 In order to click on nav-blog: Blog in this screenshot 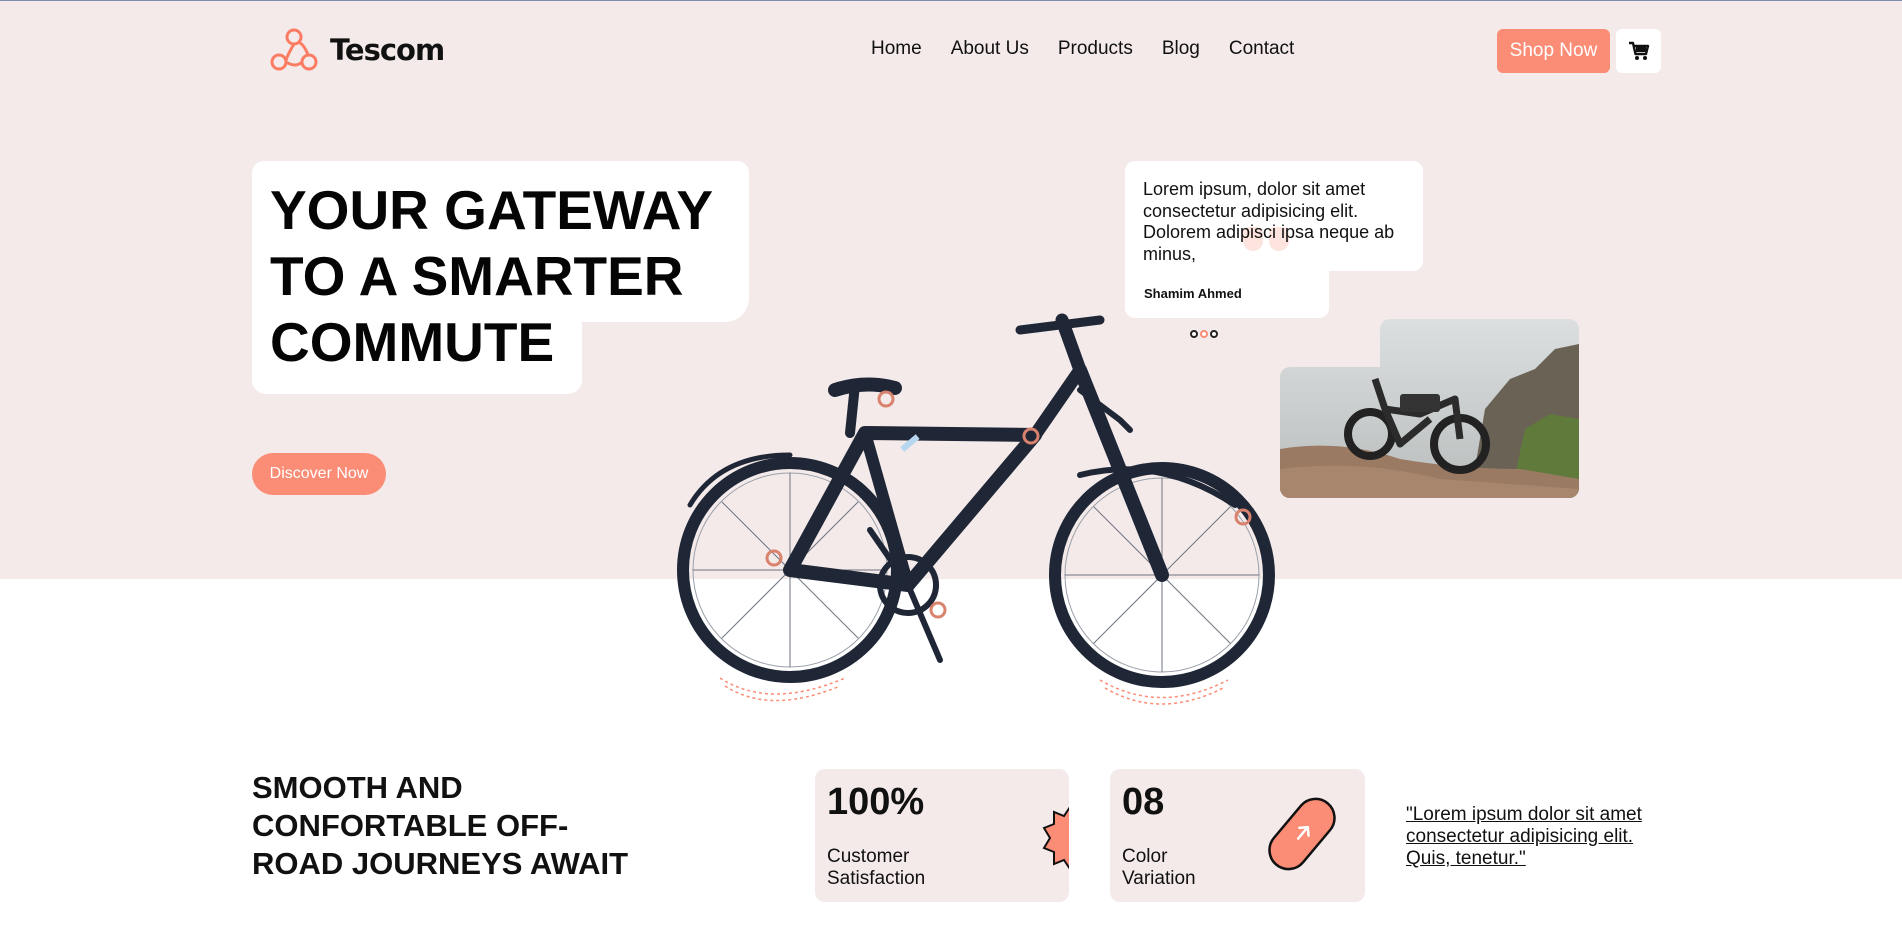, I will do `click(1181, 49)`.